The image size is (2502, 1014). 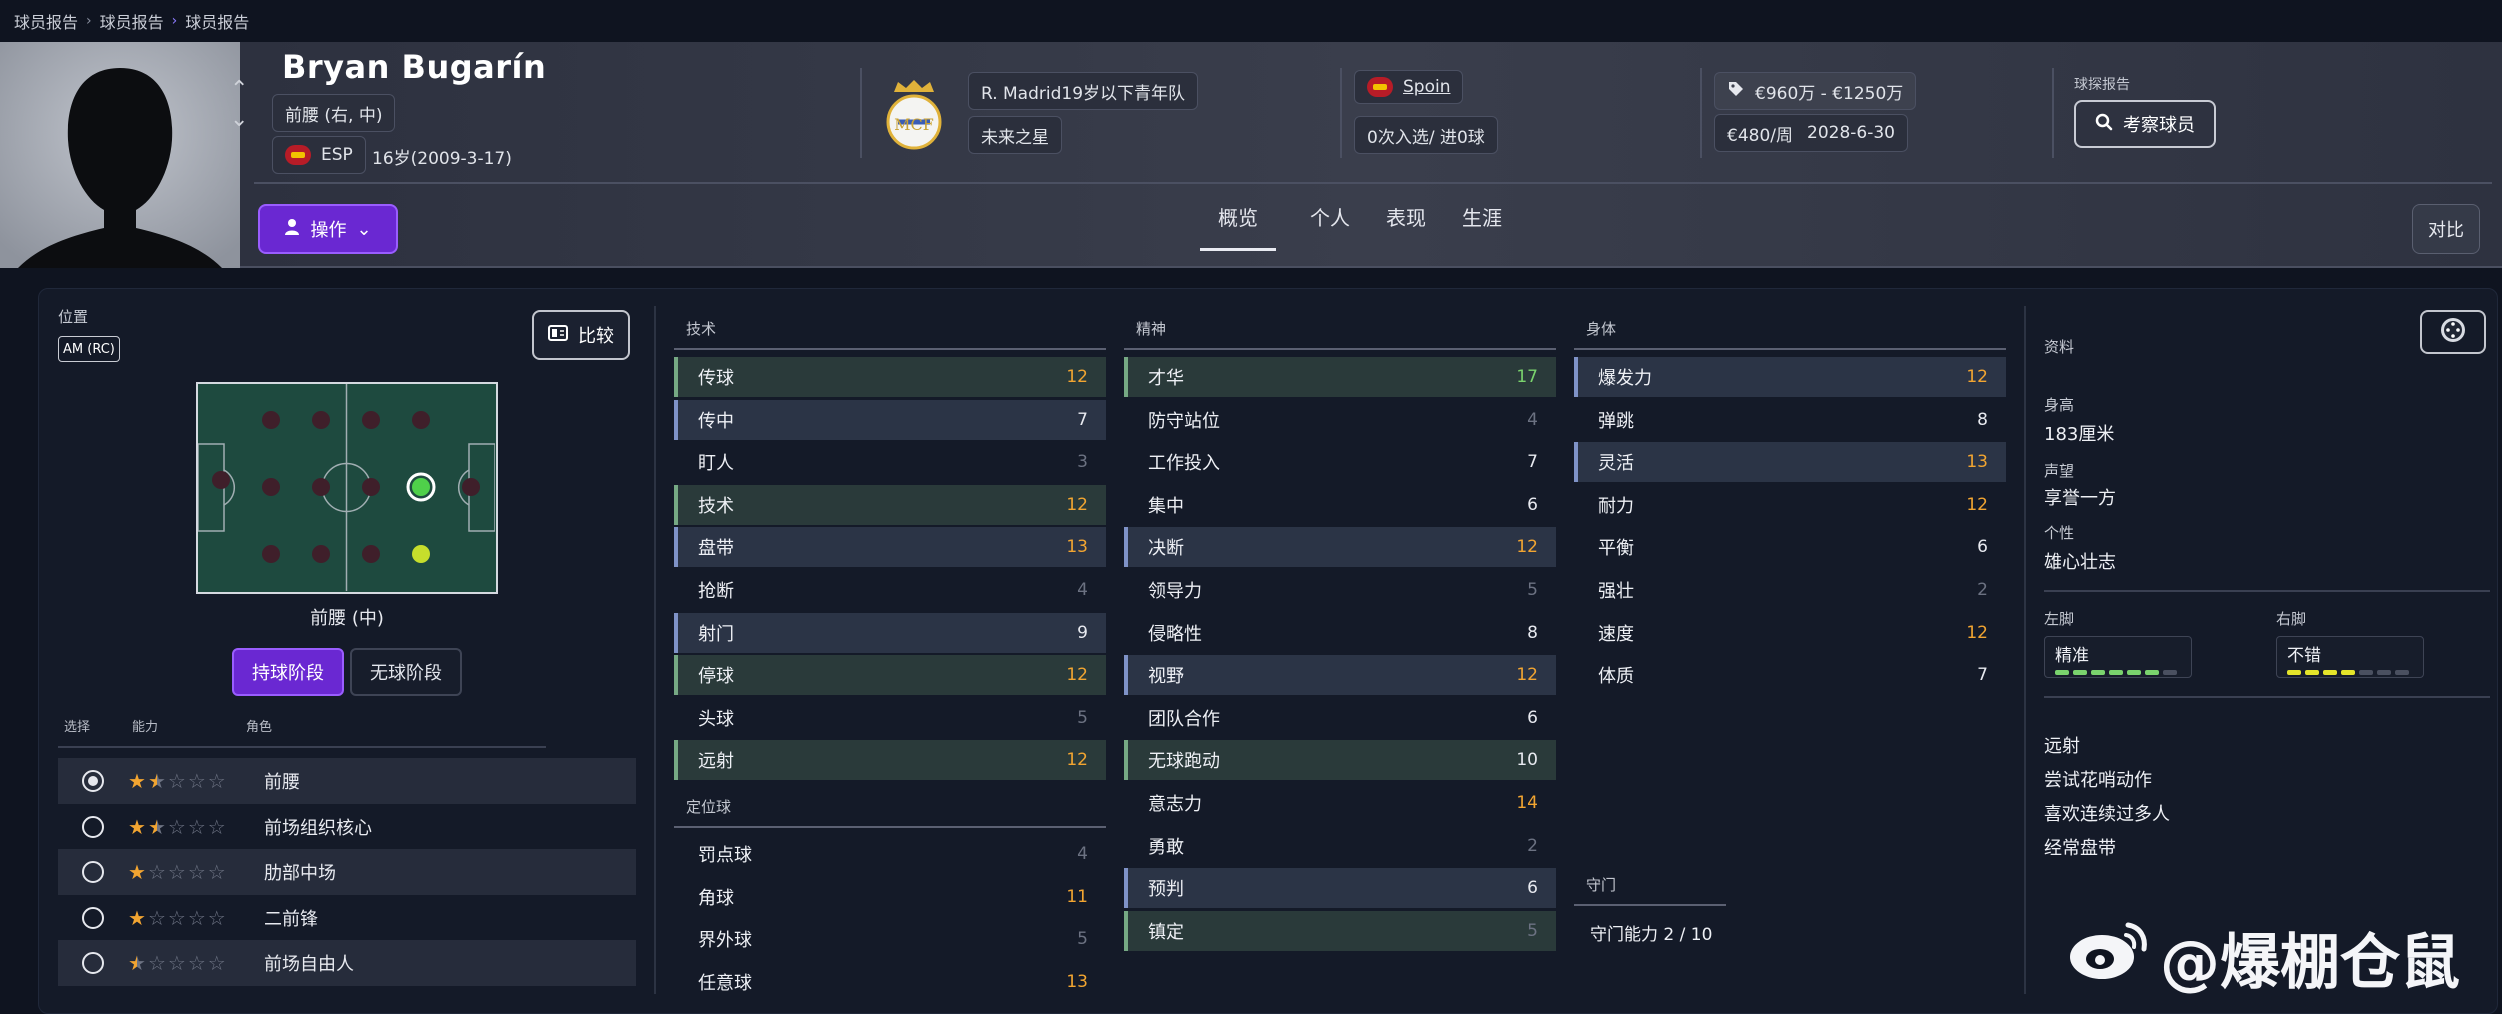 I want to click on nation-chip: ESP, so click(x=319, y=155).